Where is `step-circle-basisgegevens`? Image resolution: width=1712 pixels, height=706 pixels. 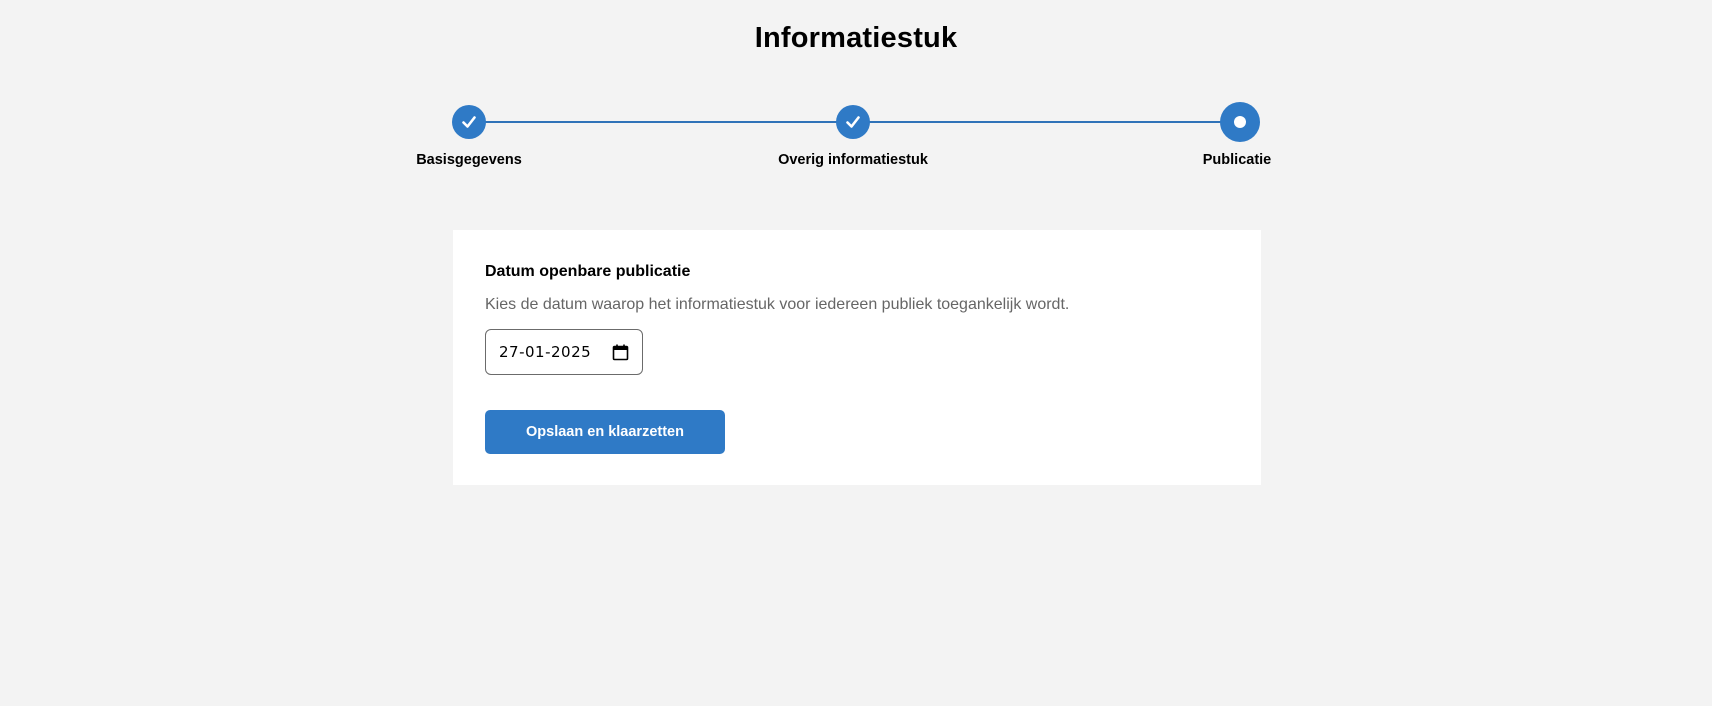
step-circle-basisgegevens is located at coordinates (469, 122).